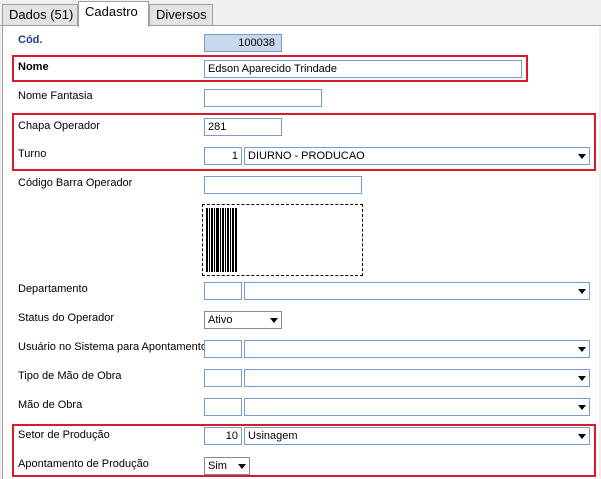 The image size is (601, 479). What do you see at coordinates (283, 185) in the screenshot?
I see `codigo-barra-field` at bounding box center [283, 185].